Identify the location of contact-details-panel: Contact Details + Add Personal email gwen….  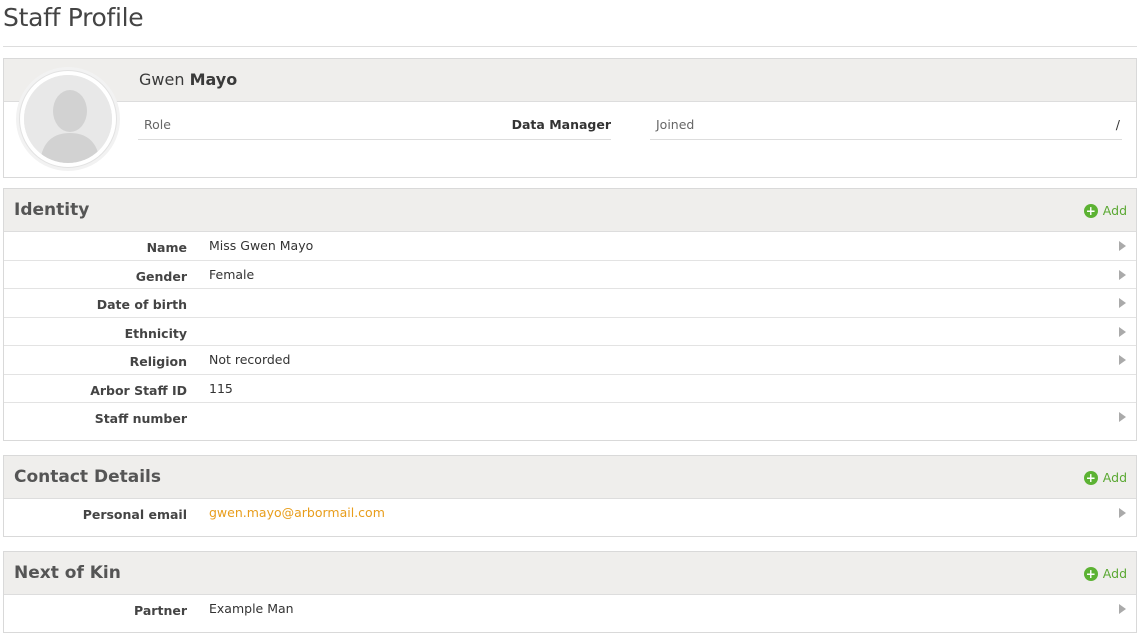
(570, 496).